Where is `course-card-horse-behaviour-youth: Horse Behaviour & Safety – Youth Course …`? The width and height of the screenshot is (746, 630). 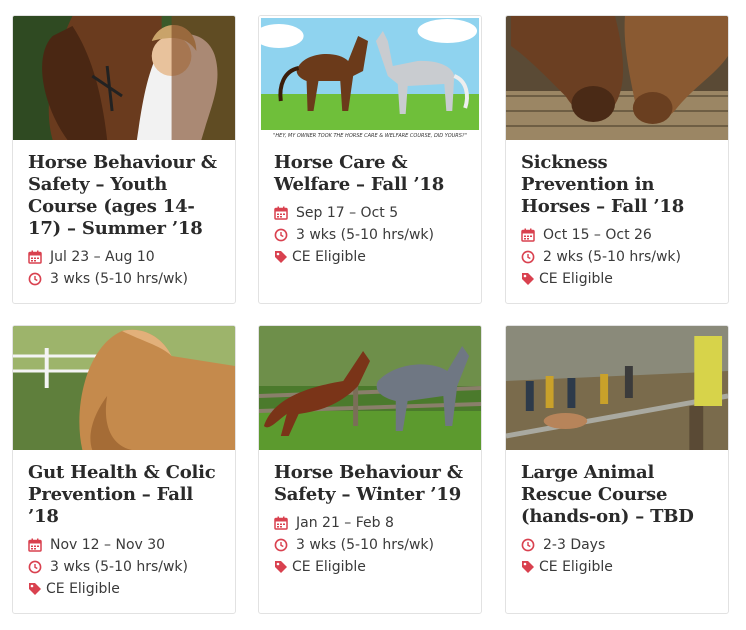
course-card-horse-behaviour-youth: Horse Behaviour & Safety – Youth Course … is located at coordinates (124, 159).